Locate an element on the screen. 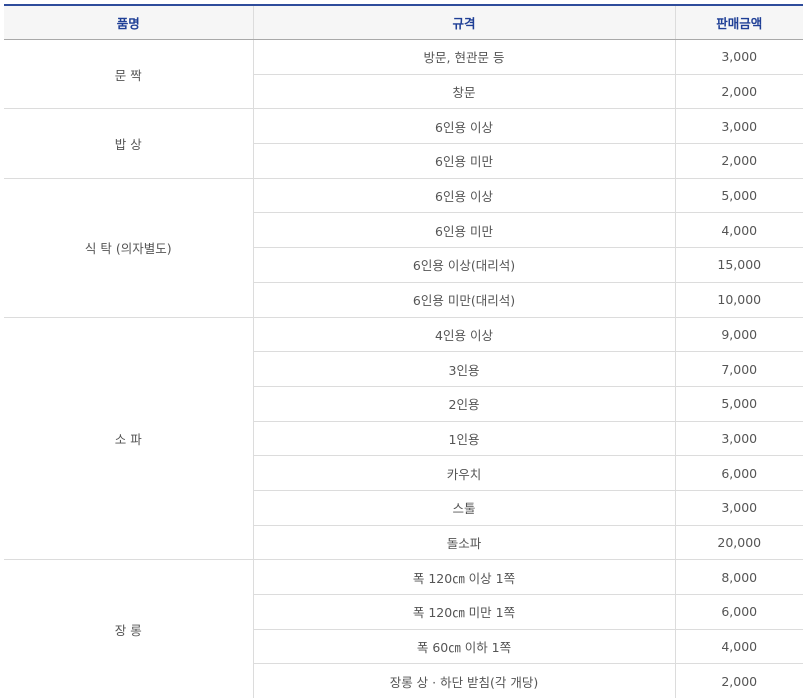 This screenshot has height=698, width=805. item-name: 밥 상 is located at coordinates (128, 143).